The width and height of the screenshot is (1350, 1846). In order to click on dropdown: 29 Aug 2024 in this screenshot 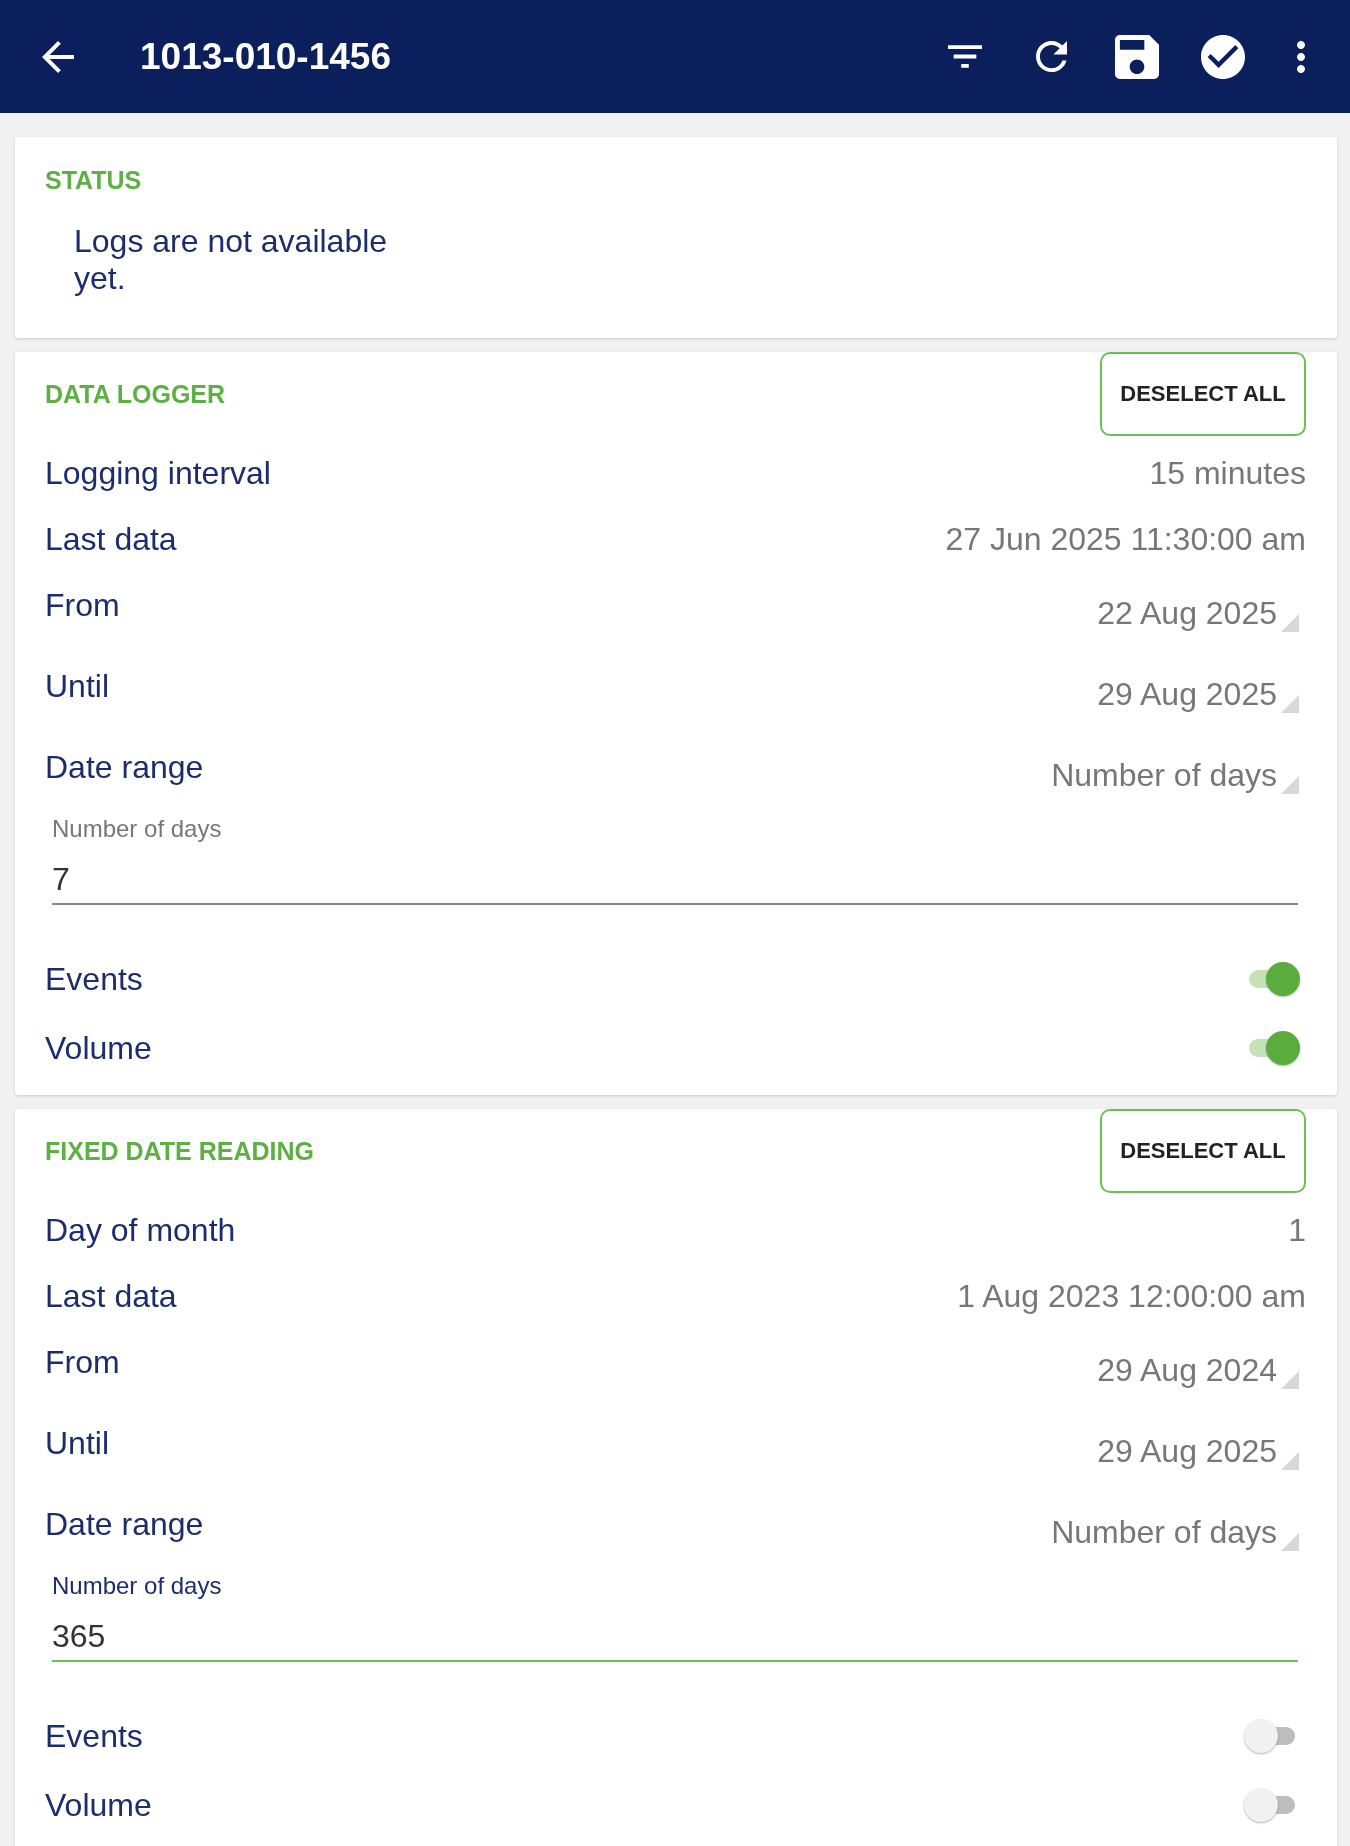, I will do `click(1198, 1370)`.